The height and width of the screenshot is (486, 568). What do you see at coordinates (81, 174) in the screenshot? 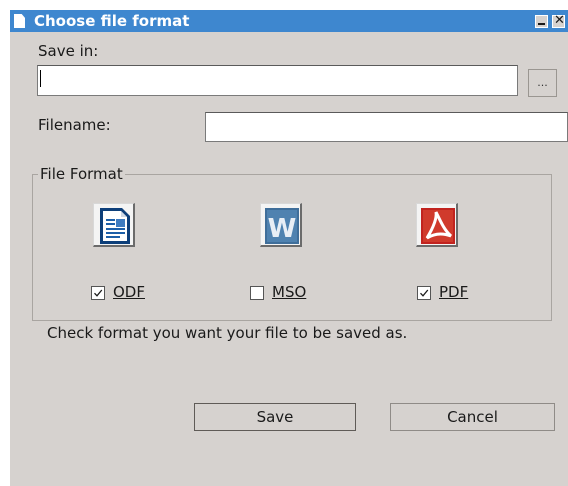
I see `file-format-legend: File Format` at bounding box center [81, 174].